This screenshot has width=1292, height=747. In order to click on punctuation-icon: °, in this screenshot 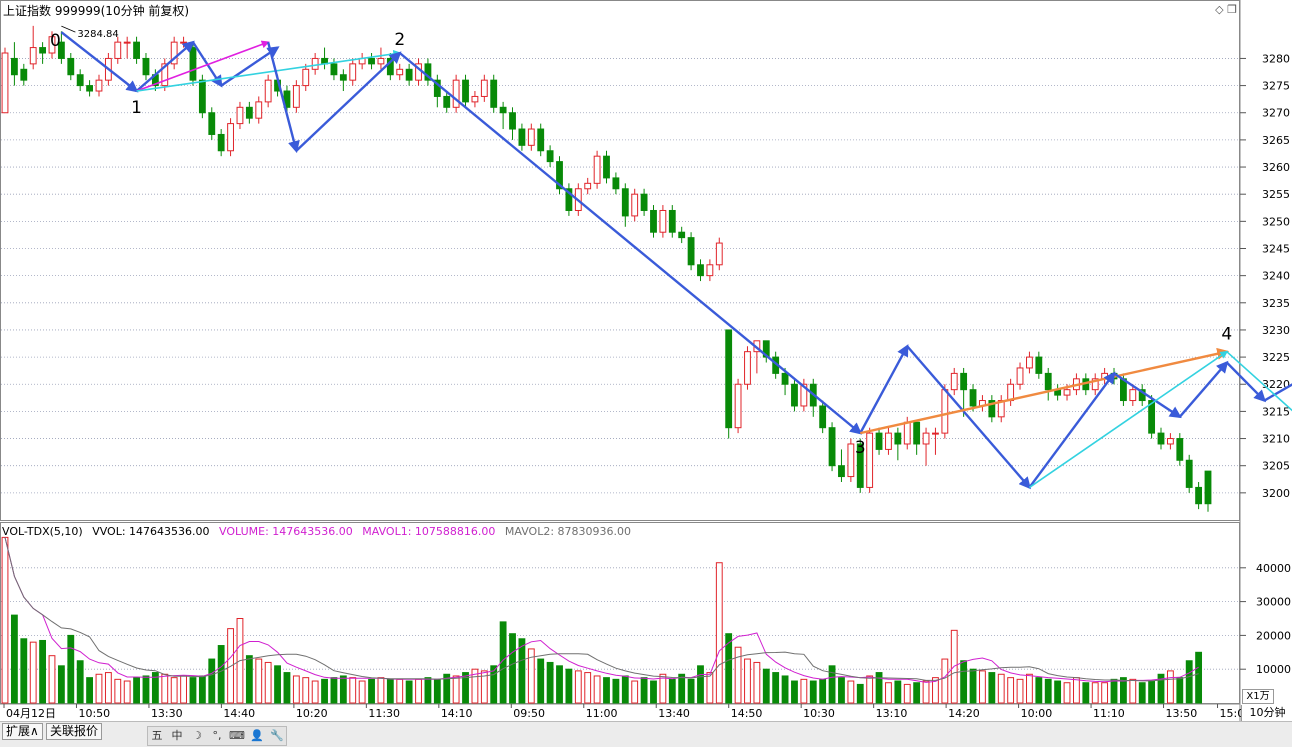, I will do `click(217, 736)`.